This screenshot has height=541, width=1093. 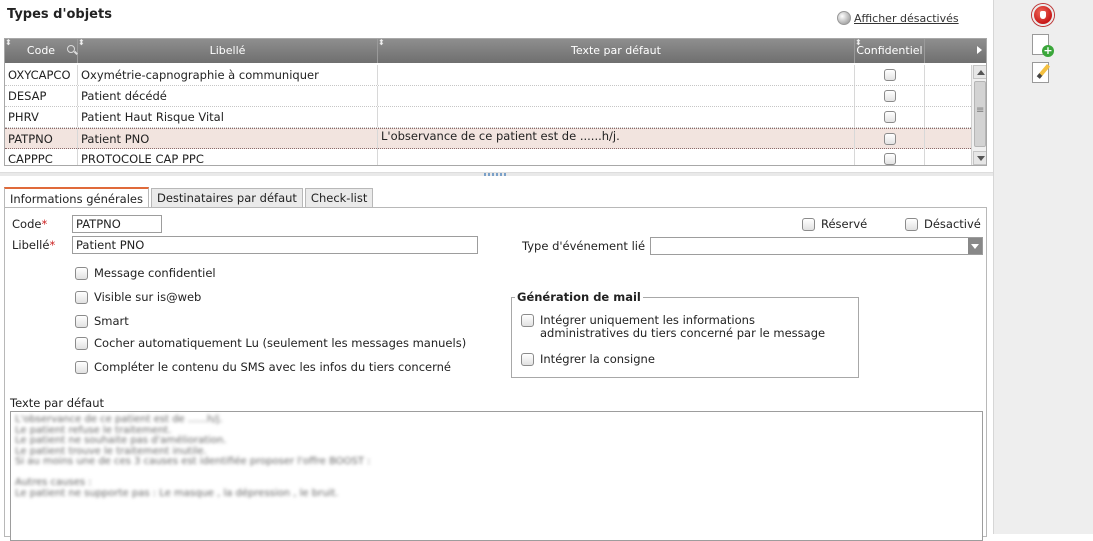 What do you see at coordinates (1043, 15) in the screenshot?
I see `stop-hand-icon` at bounding box center [1043, 15].